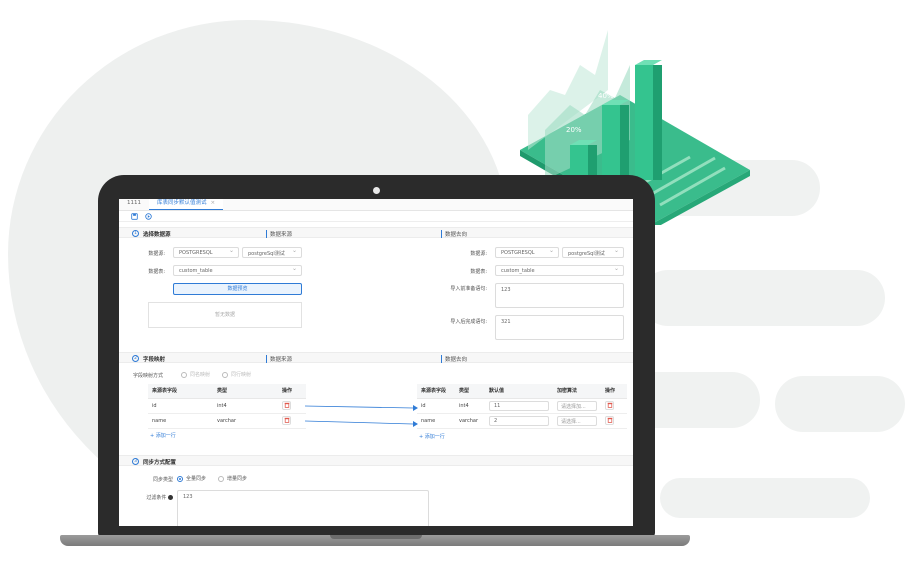 Image resolution: width=905 pixels, height=562 pixels. I want to click on type-cell: int4, so click(245, 406).